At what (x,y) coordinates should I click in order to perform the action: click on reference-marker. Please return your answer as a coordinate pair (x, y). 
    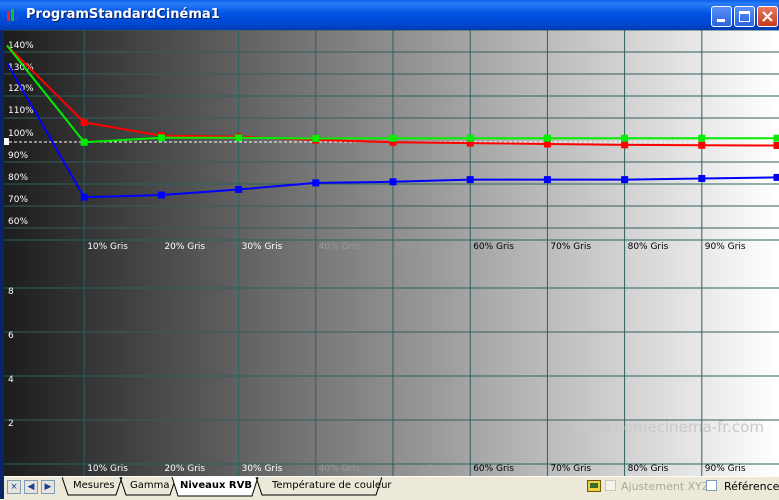
    Looking at the image, I should click on (6, 141).